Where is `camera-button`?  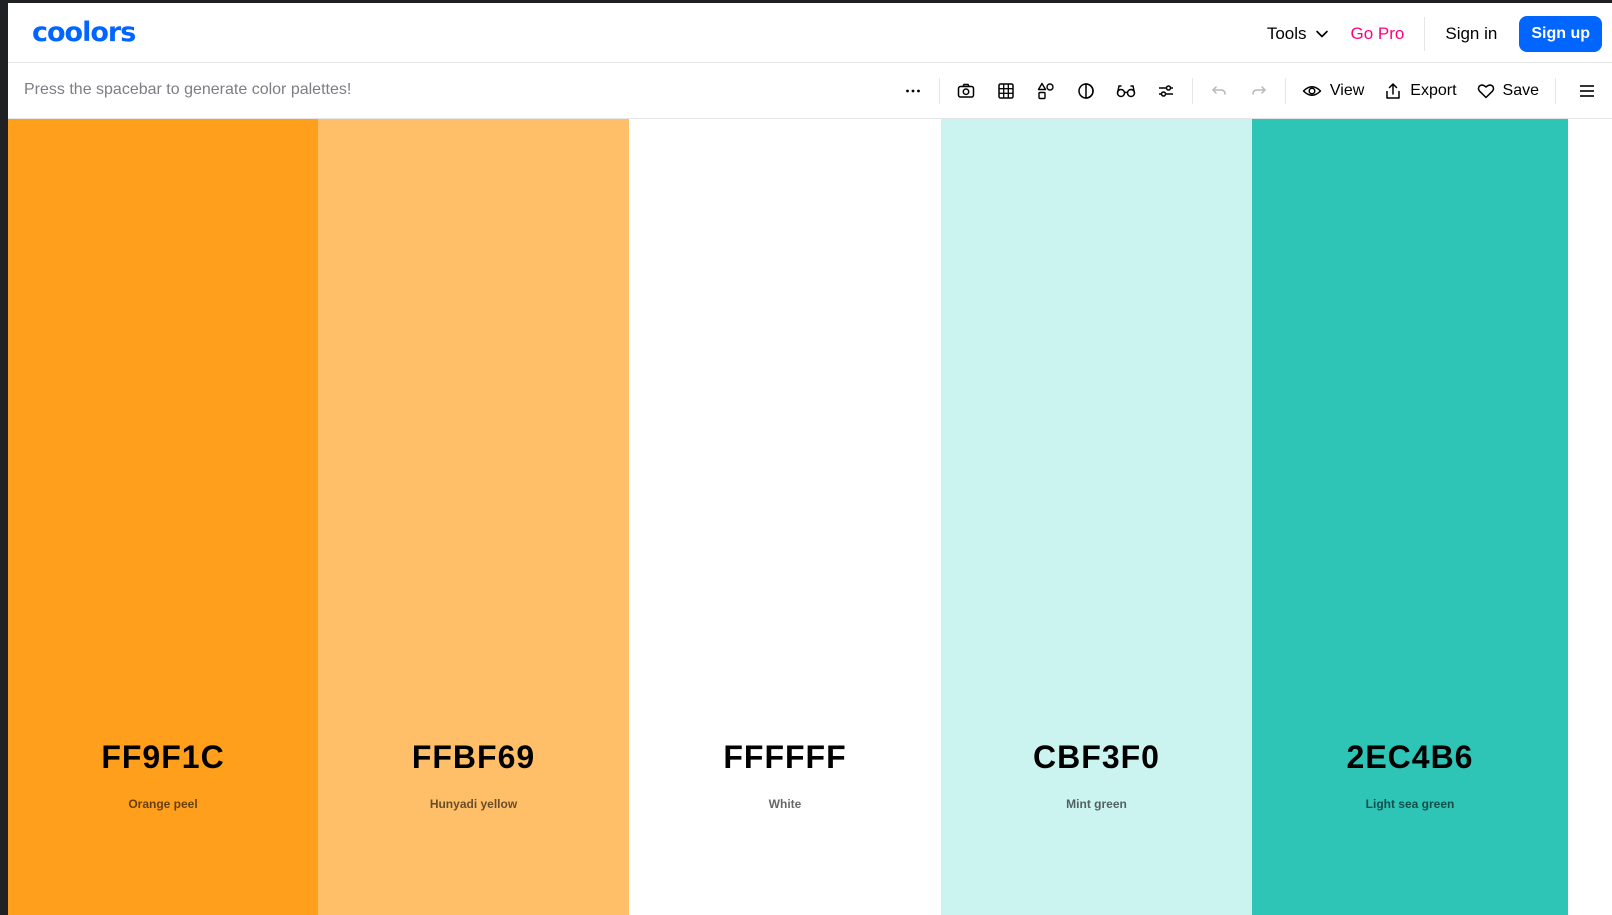 camera-button is located at coordinates (966, 91).